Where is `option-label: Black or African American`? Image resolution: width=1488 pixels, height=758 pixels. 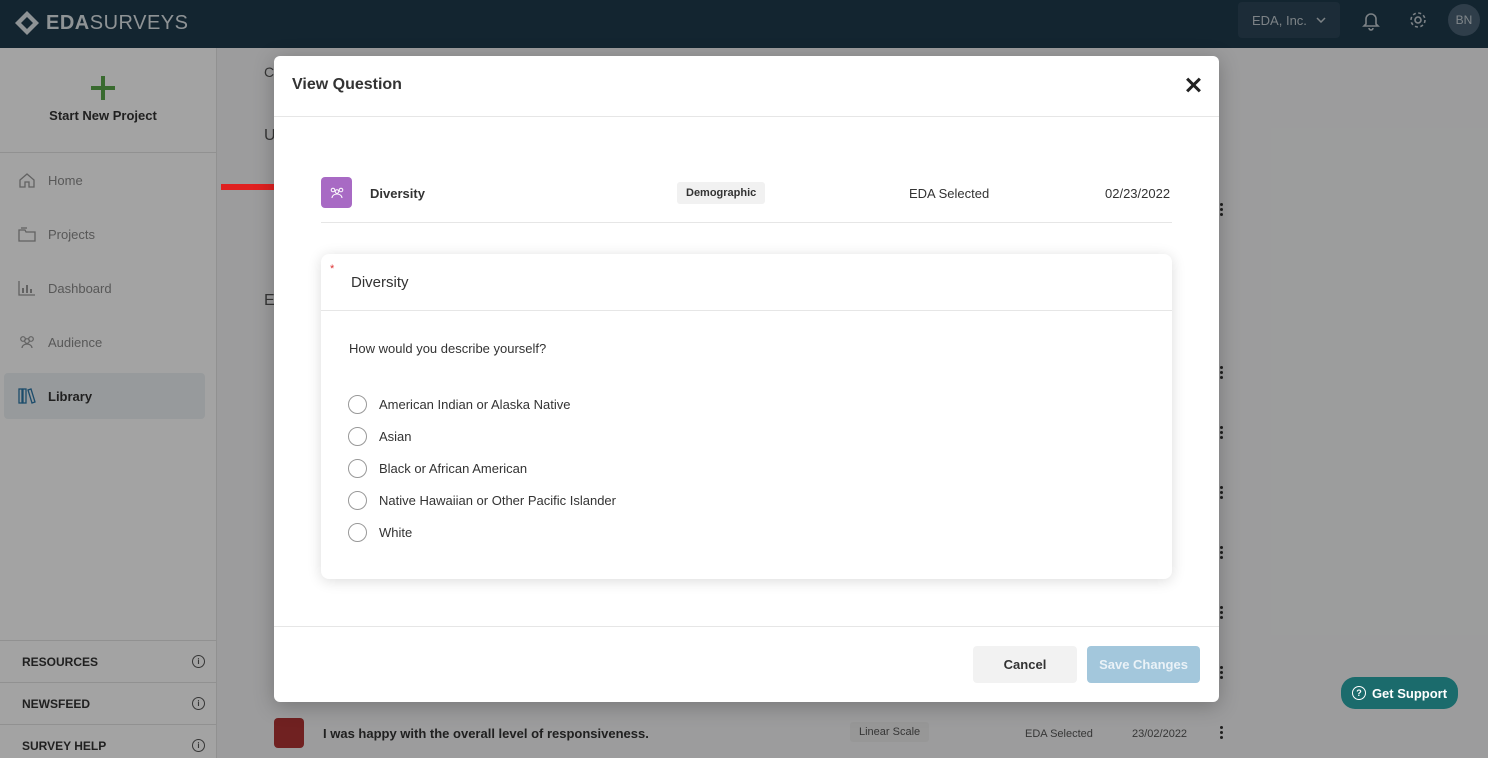 option-label: Black or African American is located at coordinates (453, 468).